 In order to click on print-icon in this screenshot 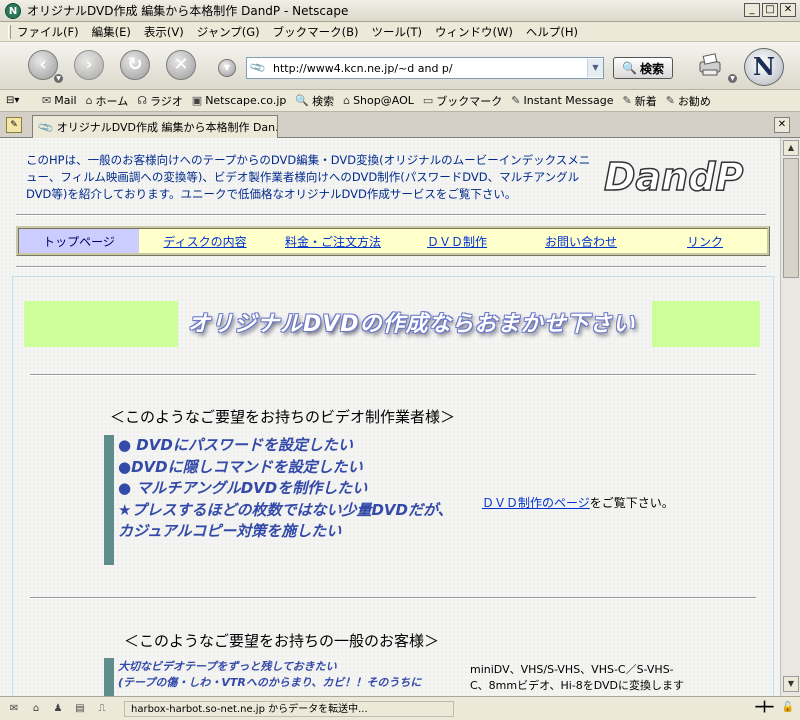, I will do `click(710, 65)`.